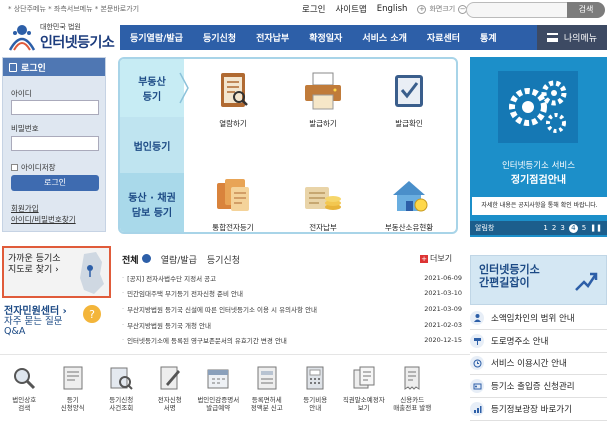 This screenshot has height=427, width=607. I want to click on utility-links: 로그인 사이트맵 English + 화면크기 −, so click(385, 9).